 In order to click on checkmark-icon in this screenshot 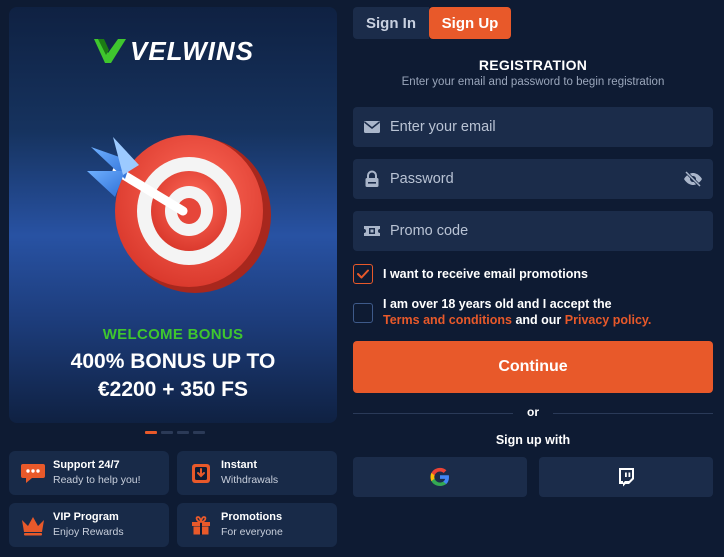, I will do `click(363, 274)`.